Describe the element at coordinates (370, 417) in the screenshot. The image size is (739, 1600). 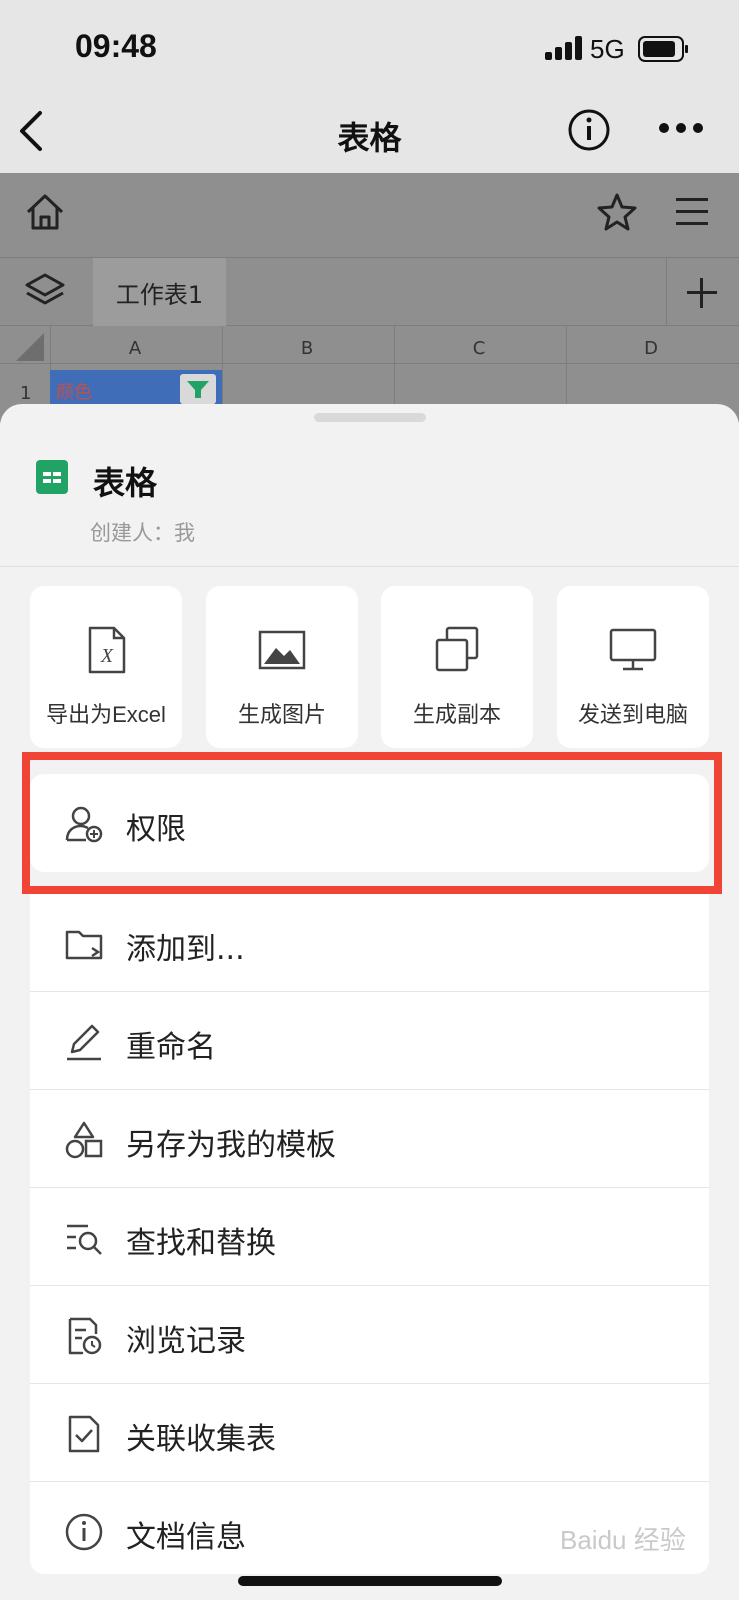
I see `drag-handle` at that location.